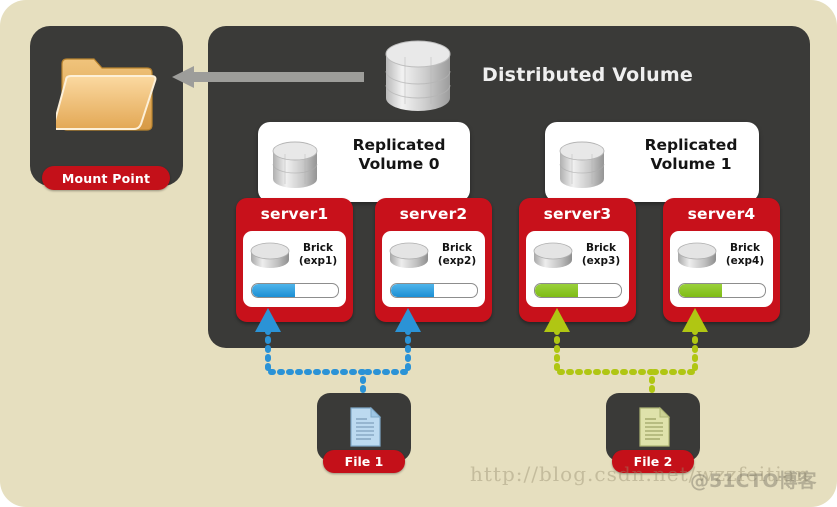 This screenshot has height=507, width=837. What do you see at coordinates (721, 214) in the screenshot?
I see `server-name-server4: server4` at bounding box center [721, 214].